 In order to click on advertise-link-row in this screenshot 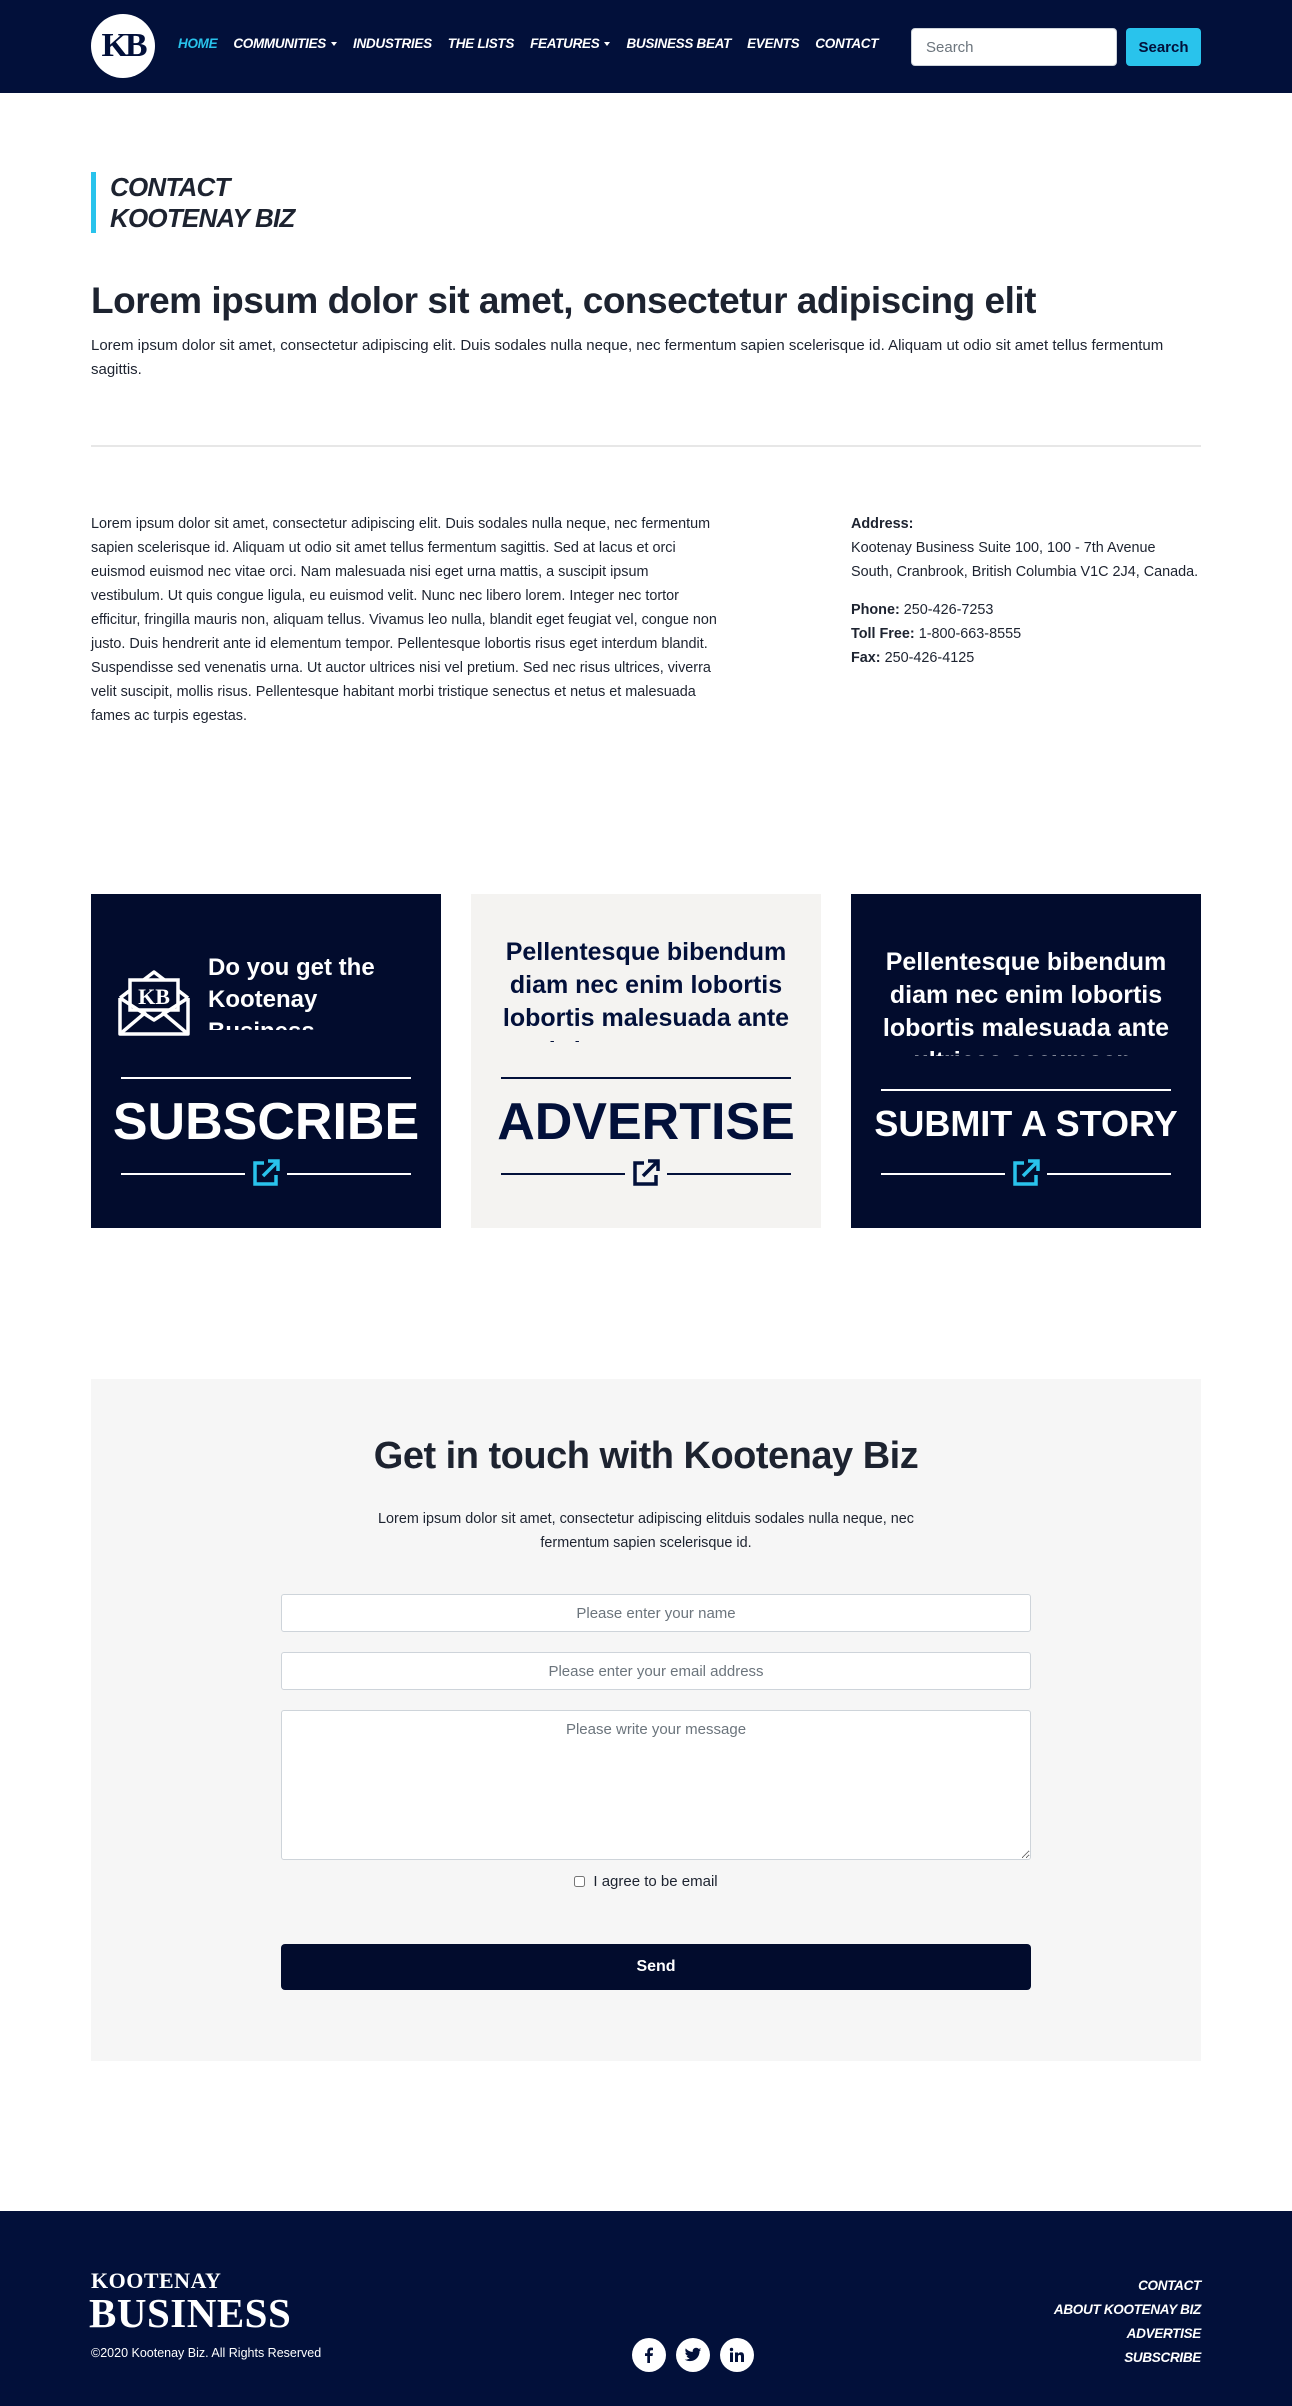, I will do `click(646, 1174)`.